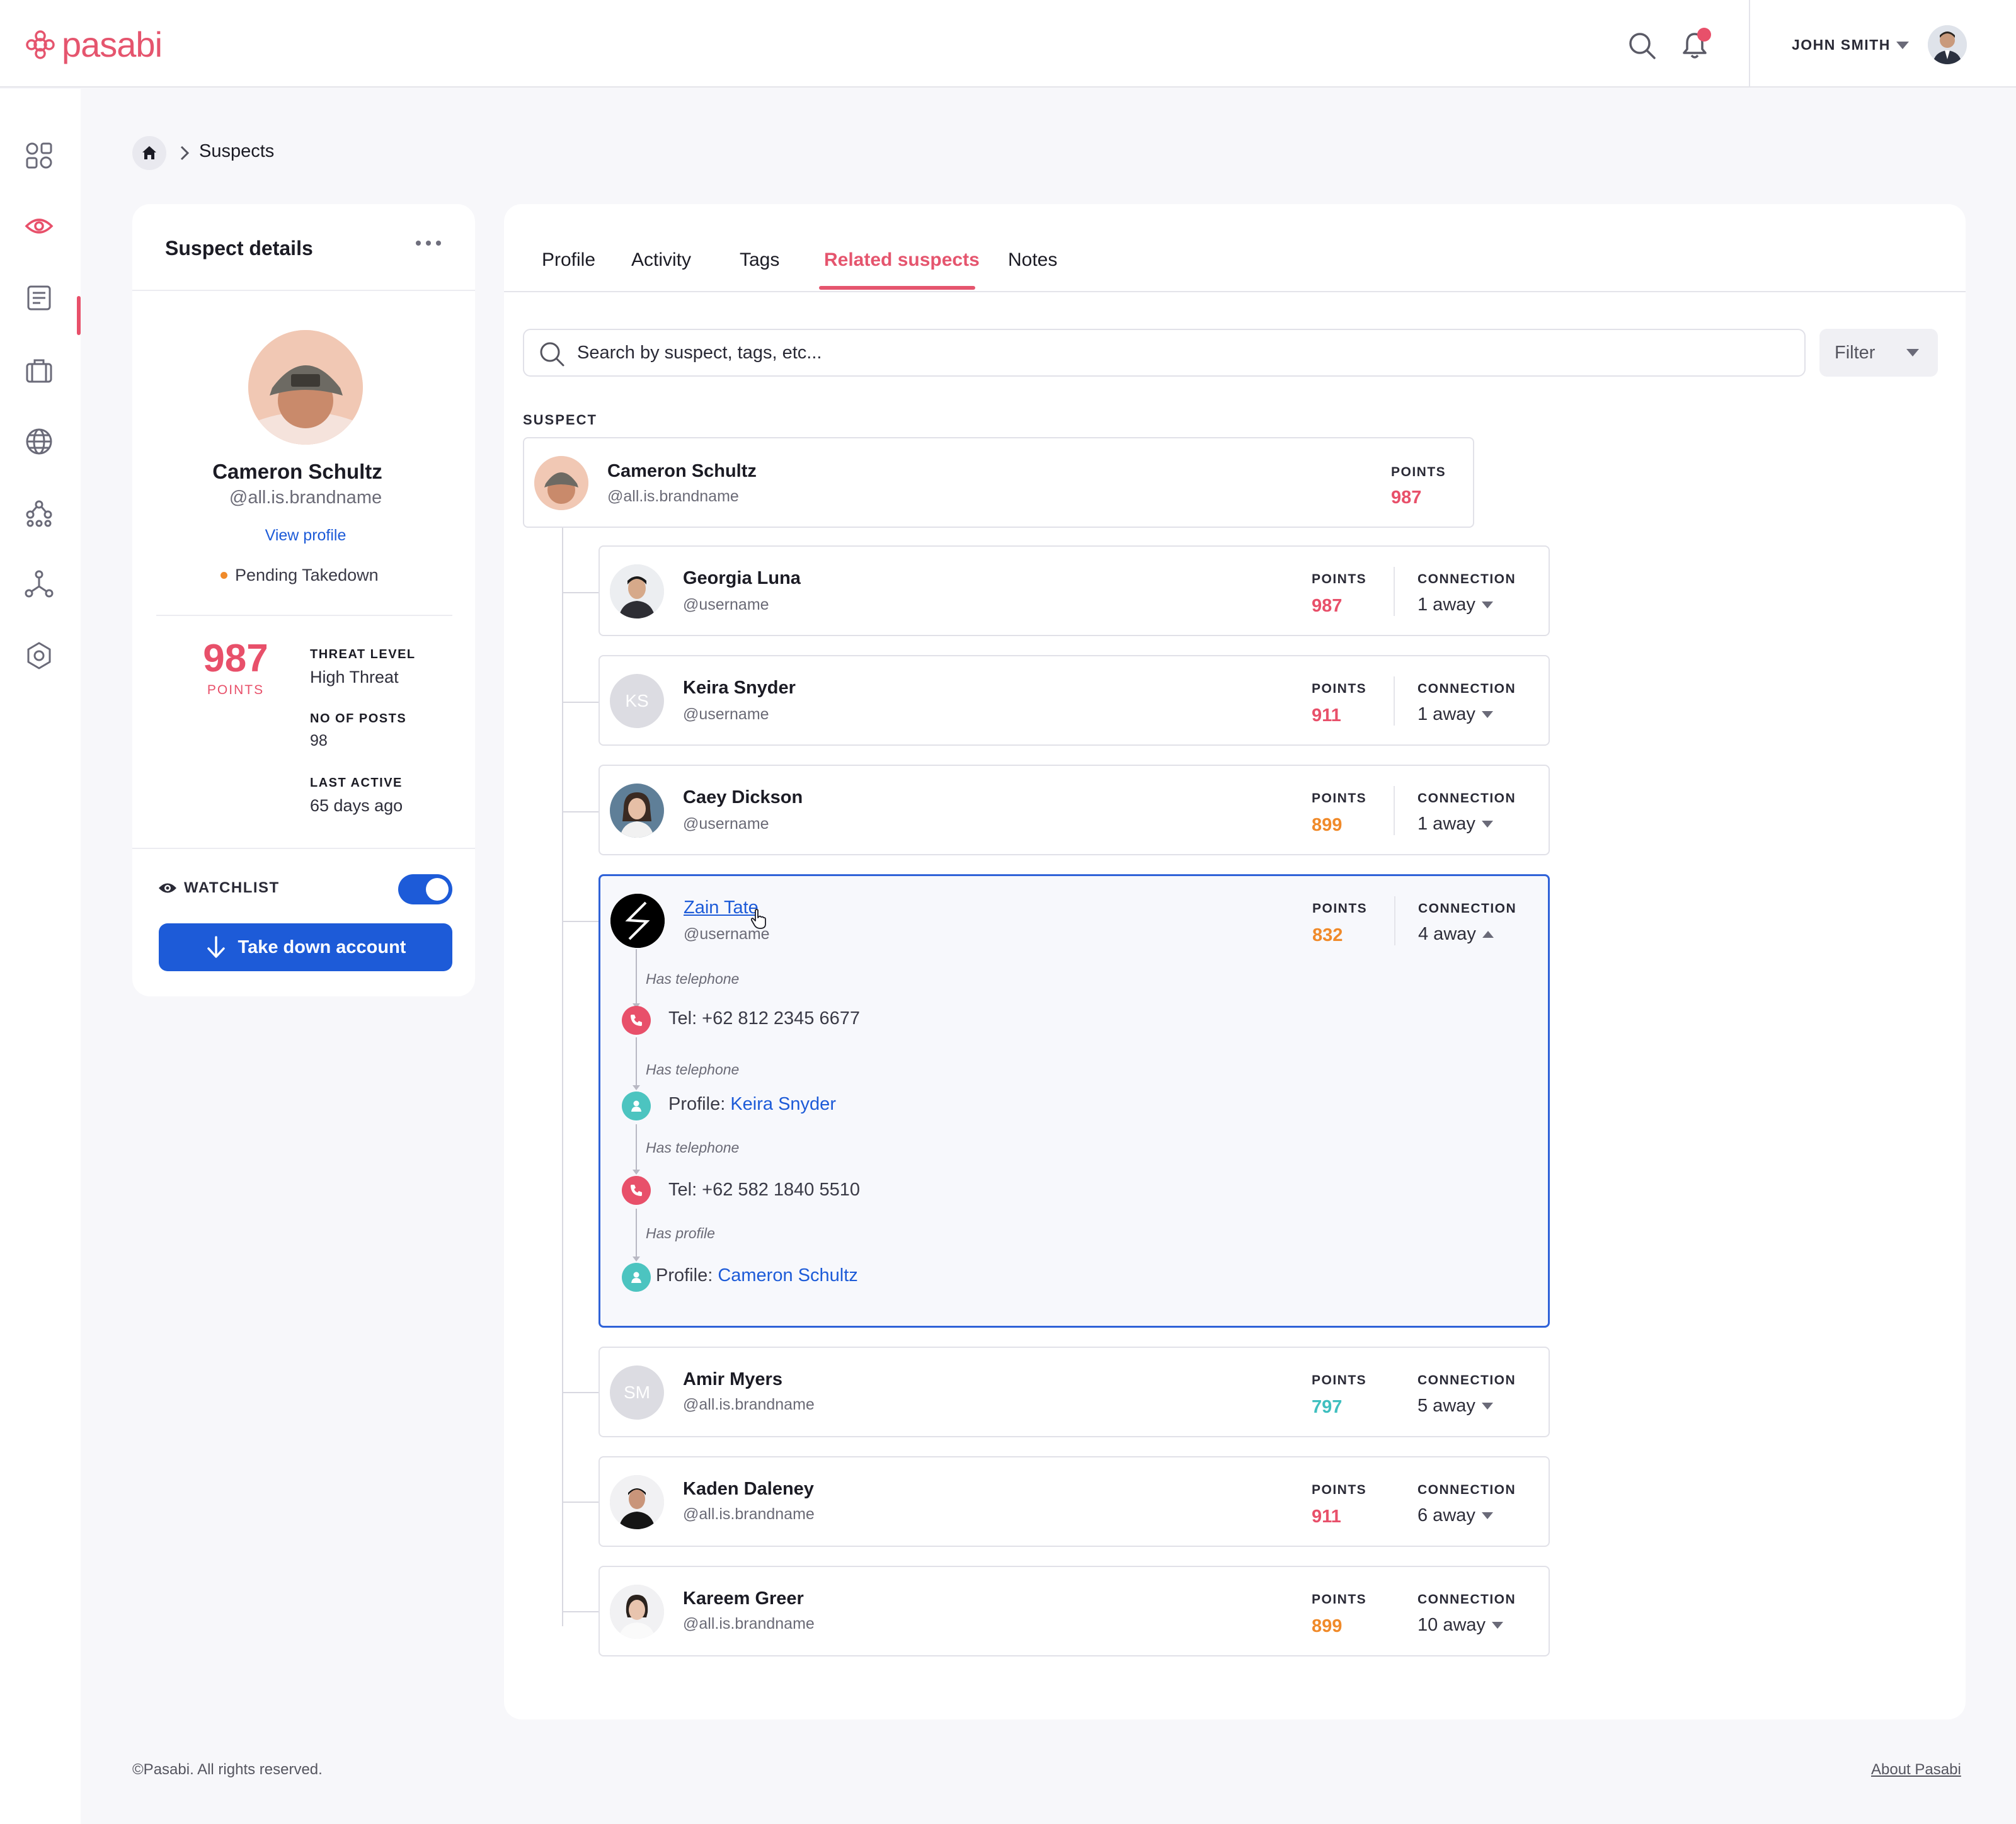  What do you see at coordinates (39, 371) in the screenshot?
I see `briefcase-icon` at bounding box center [39, 371].